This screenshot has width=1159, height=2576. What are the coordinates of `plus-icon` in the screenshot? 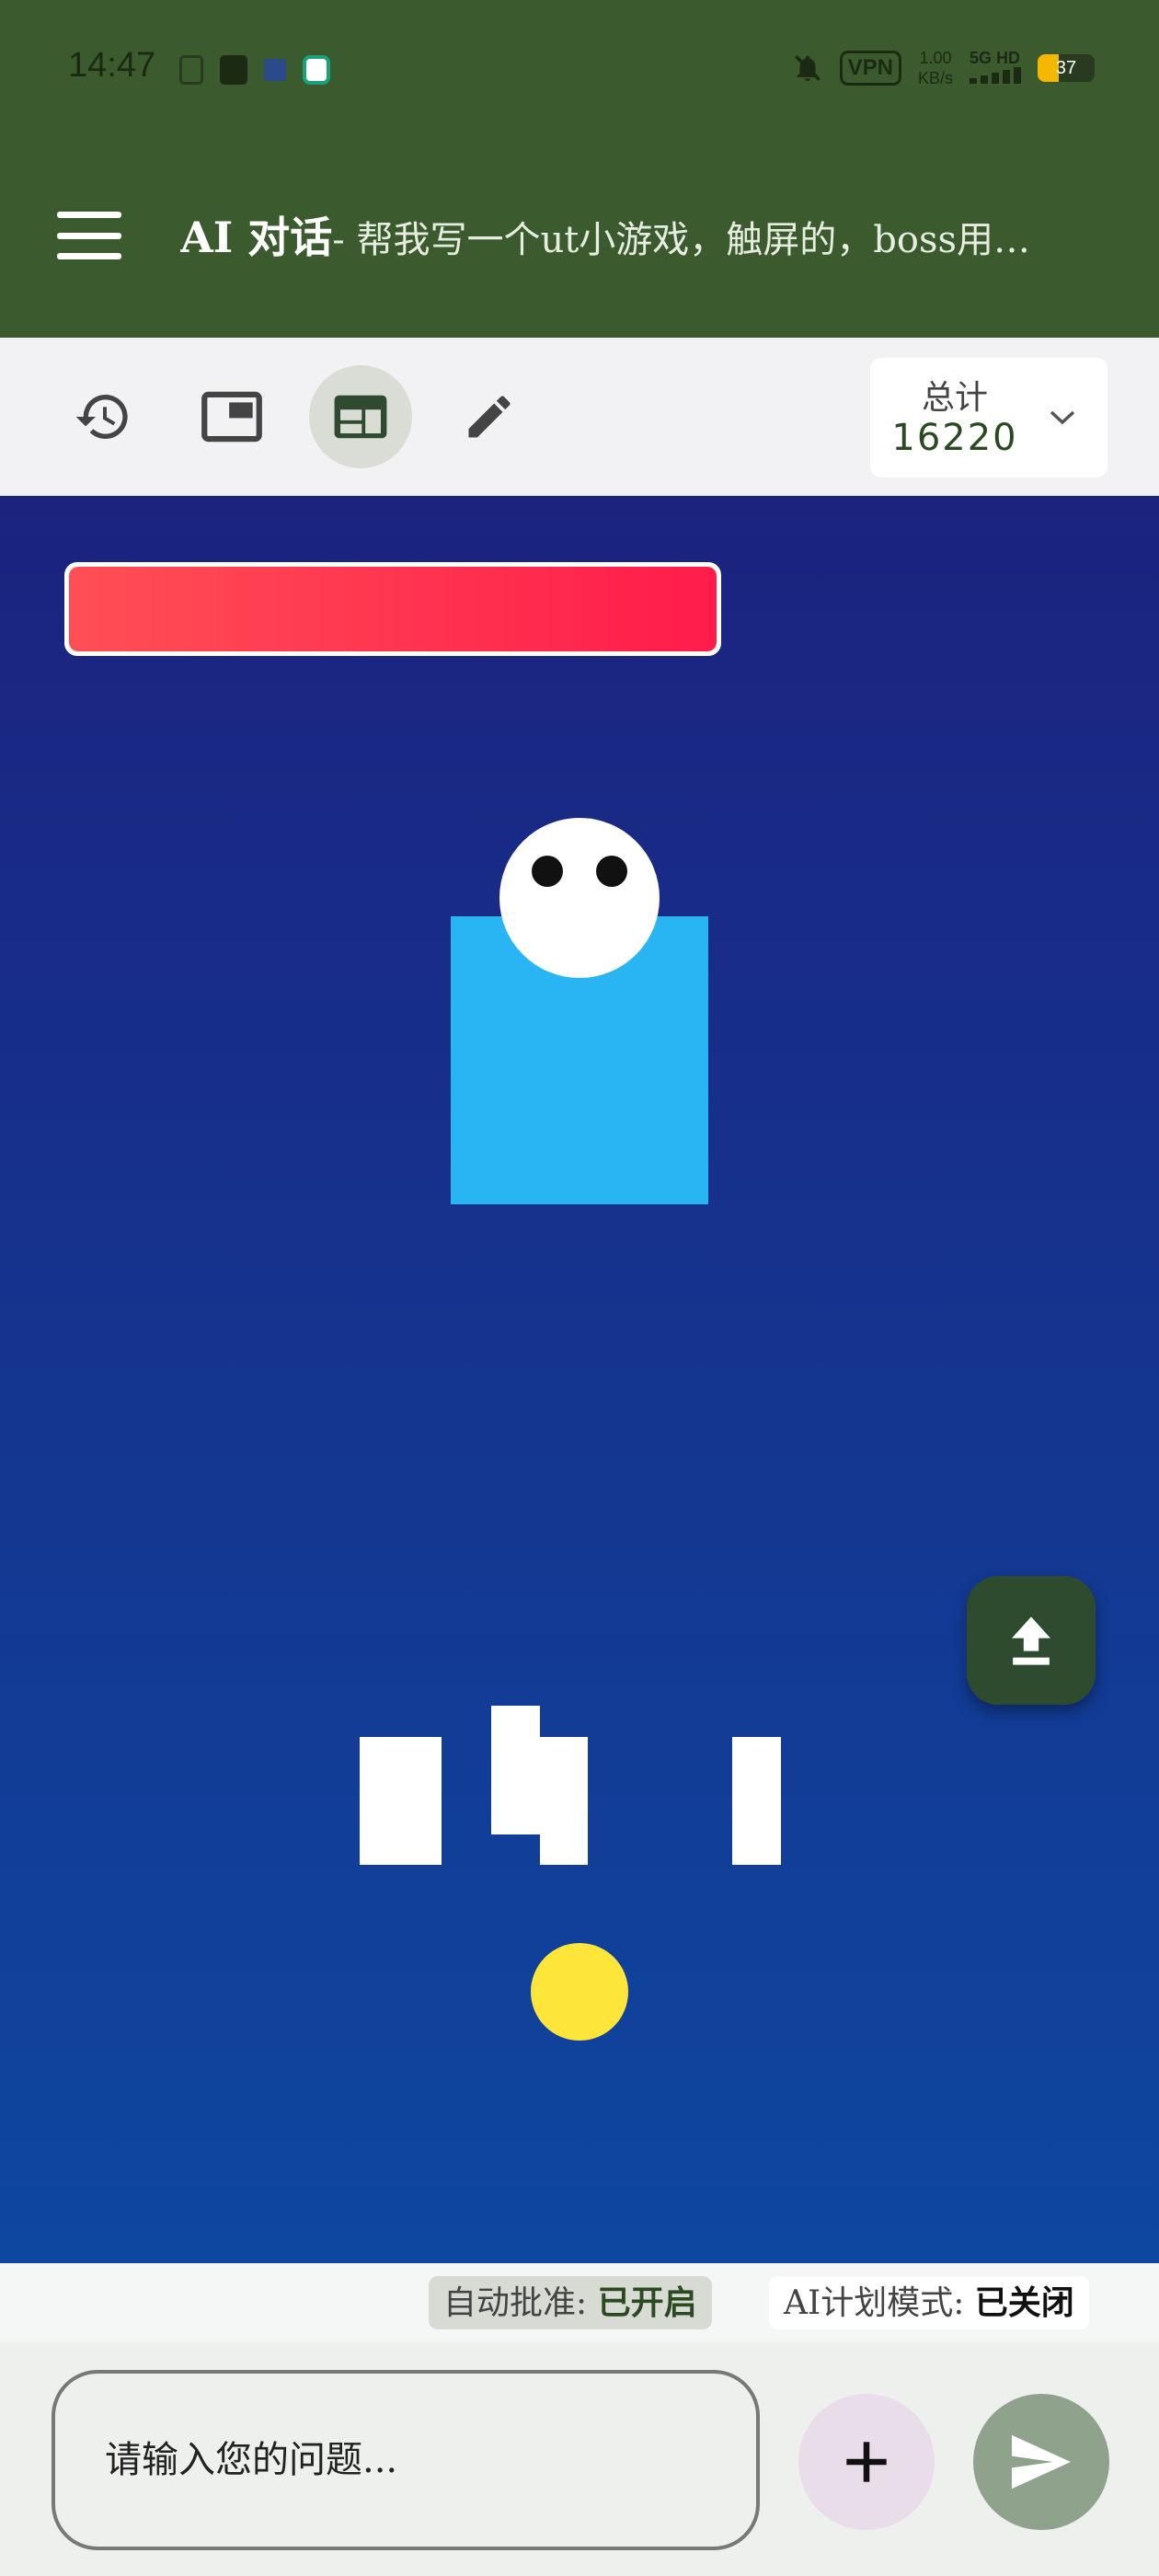 It's located at (866, 2462).